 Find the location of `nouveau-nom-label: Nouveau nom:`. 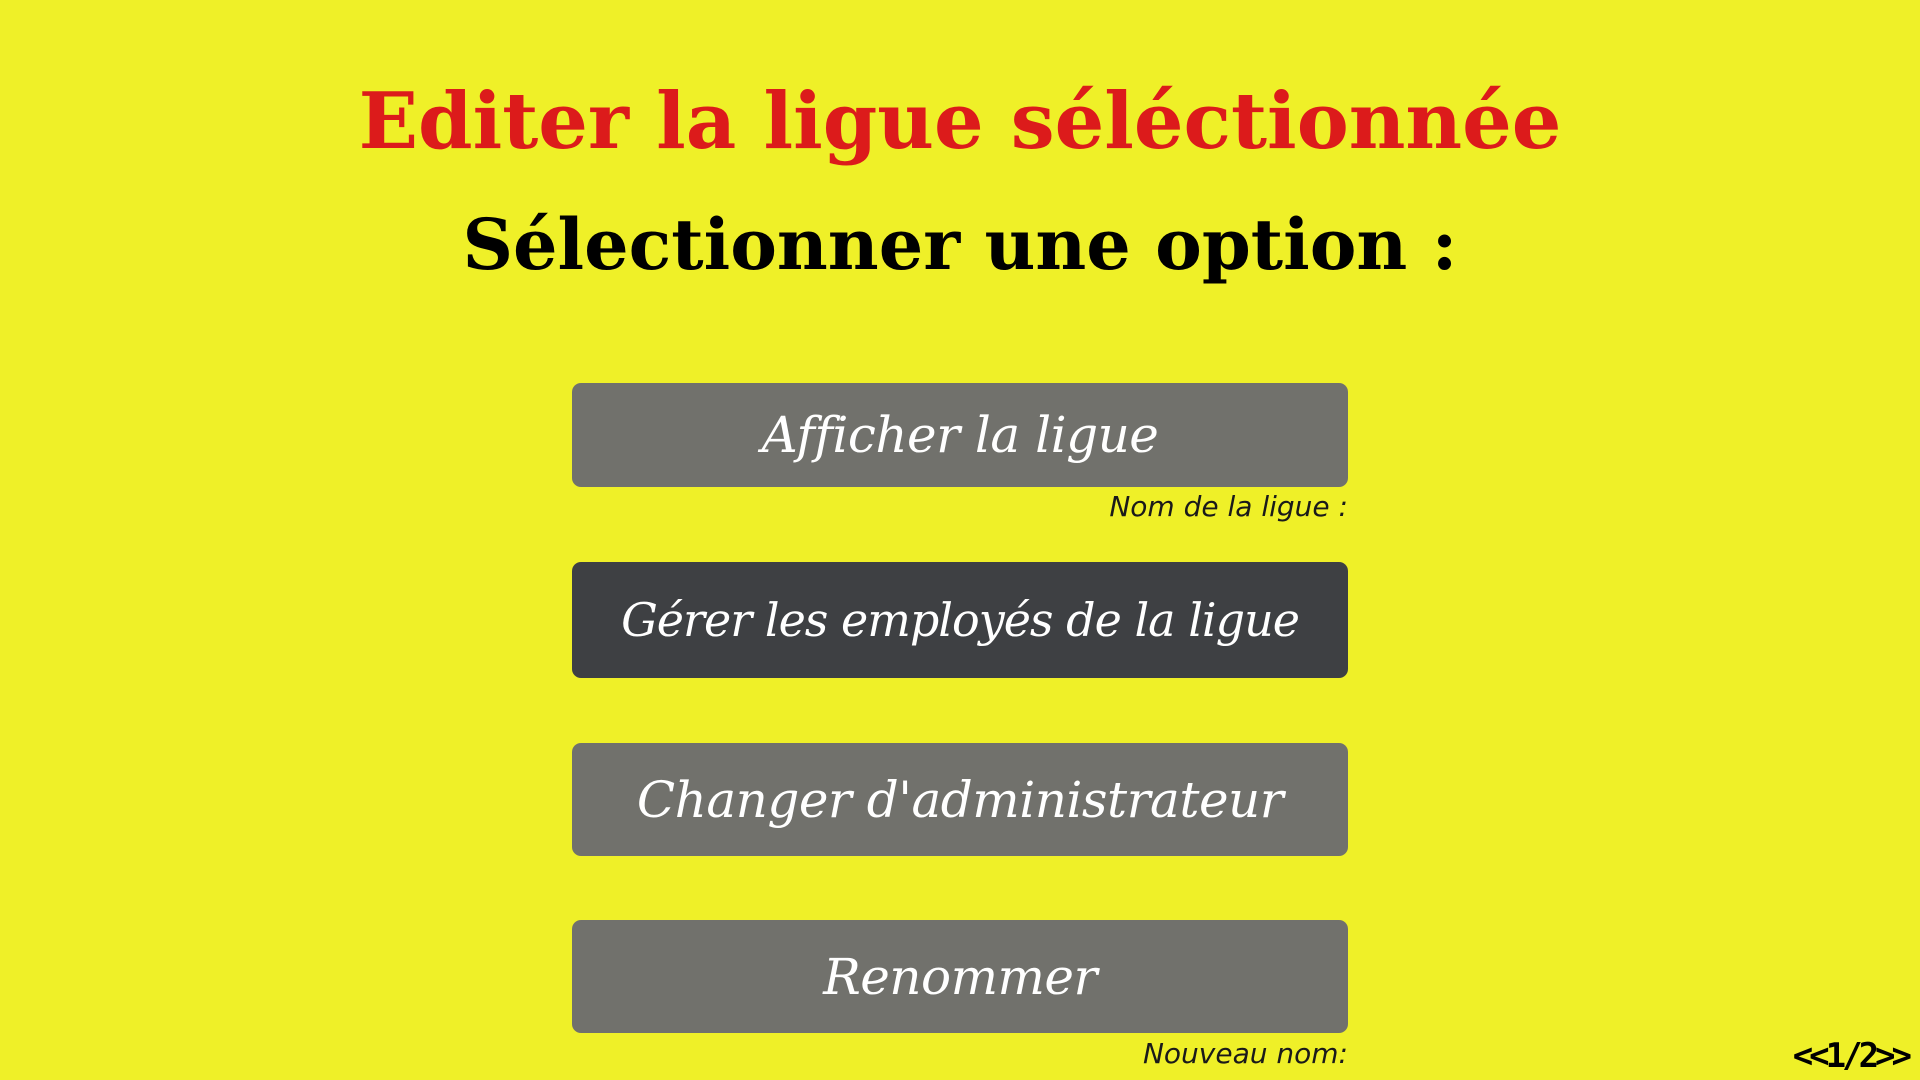

nouveau-nom-label: Nouveau nom: is located at coordinates (1245, 1053).